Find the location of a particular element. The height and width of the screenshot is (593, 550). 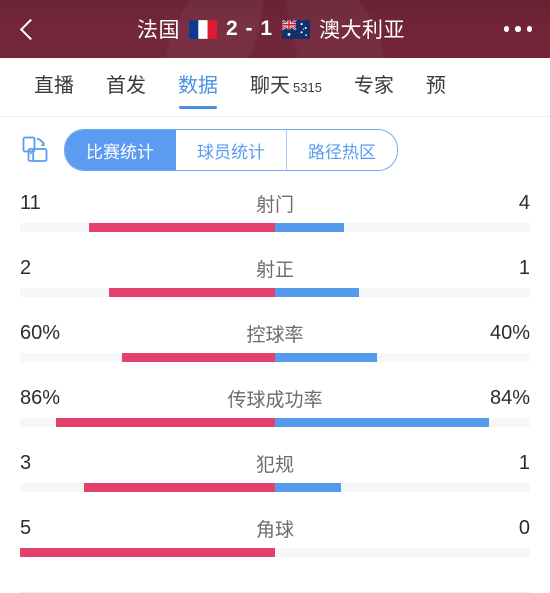

tab-live: 直播 is located at coordinates (54, 87).